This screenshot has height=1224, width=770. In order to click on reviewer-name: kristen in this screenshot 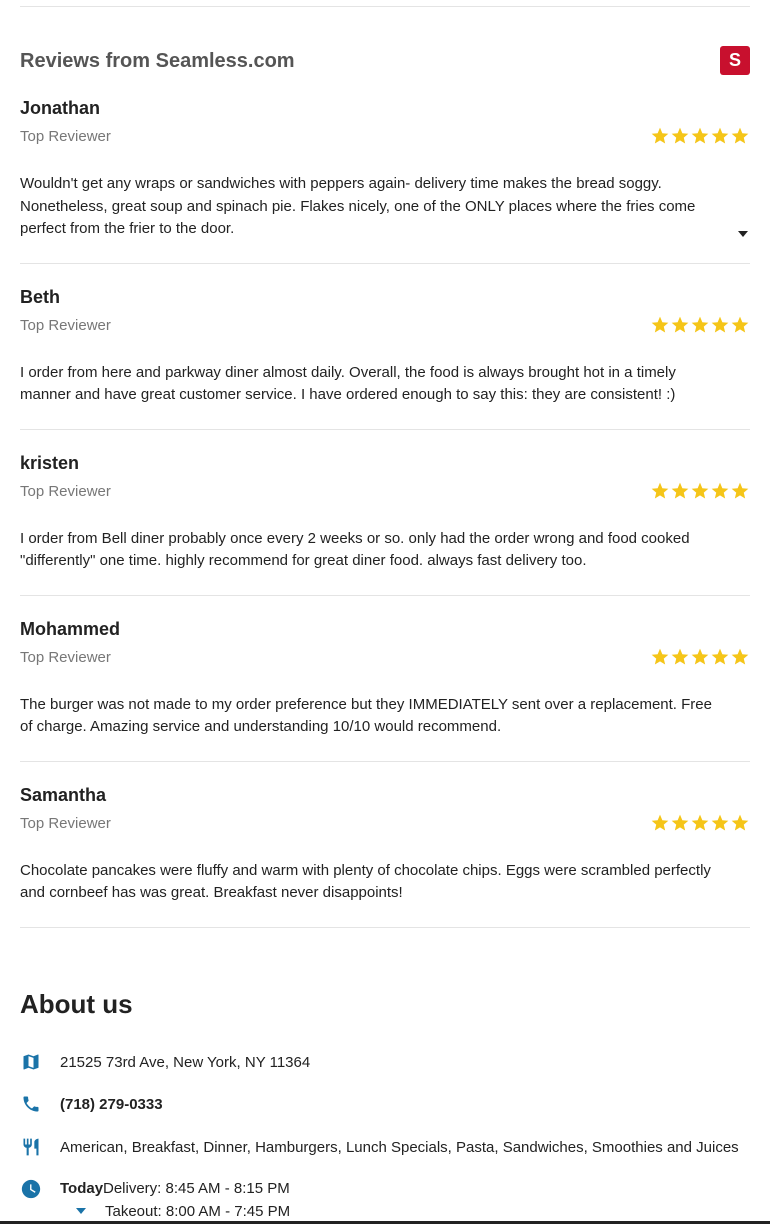, I will do `click(50, 462)`.